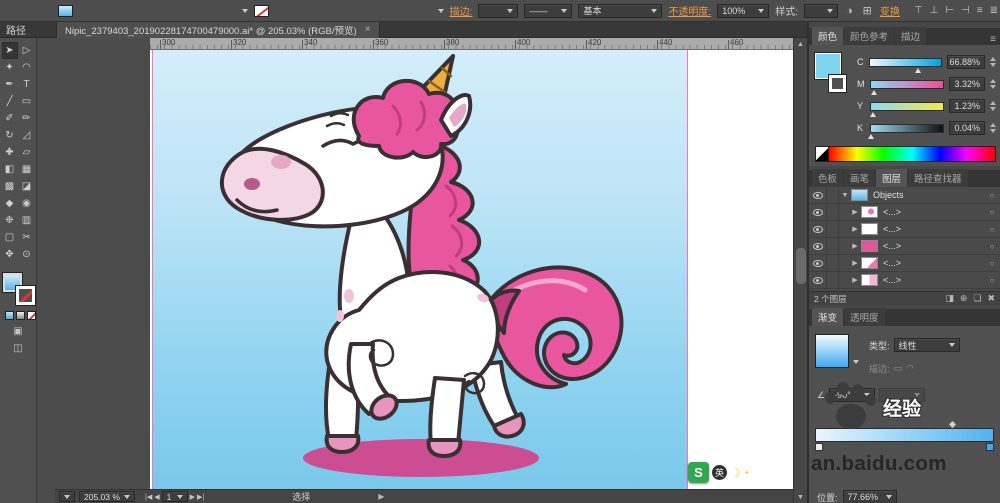 The image size is (1000, 503). I want to click on opacity-select: 100%, so click(743, 10).